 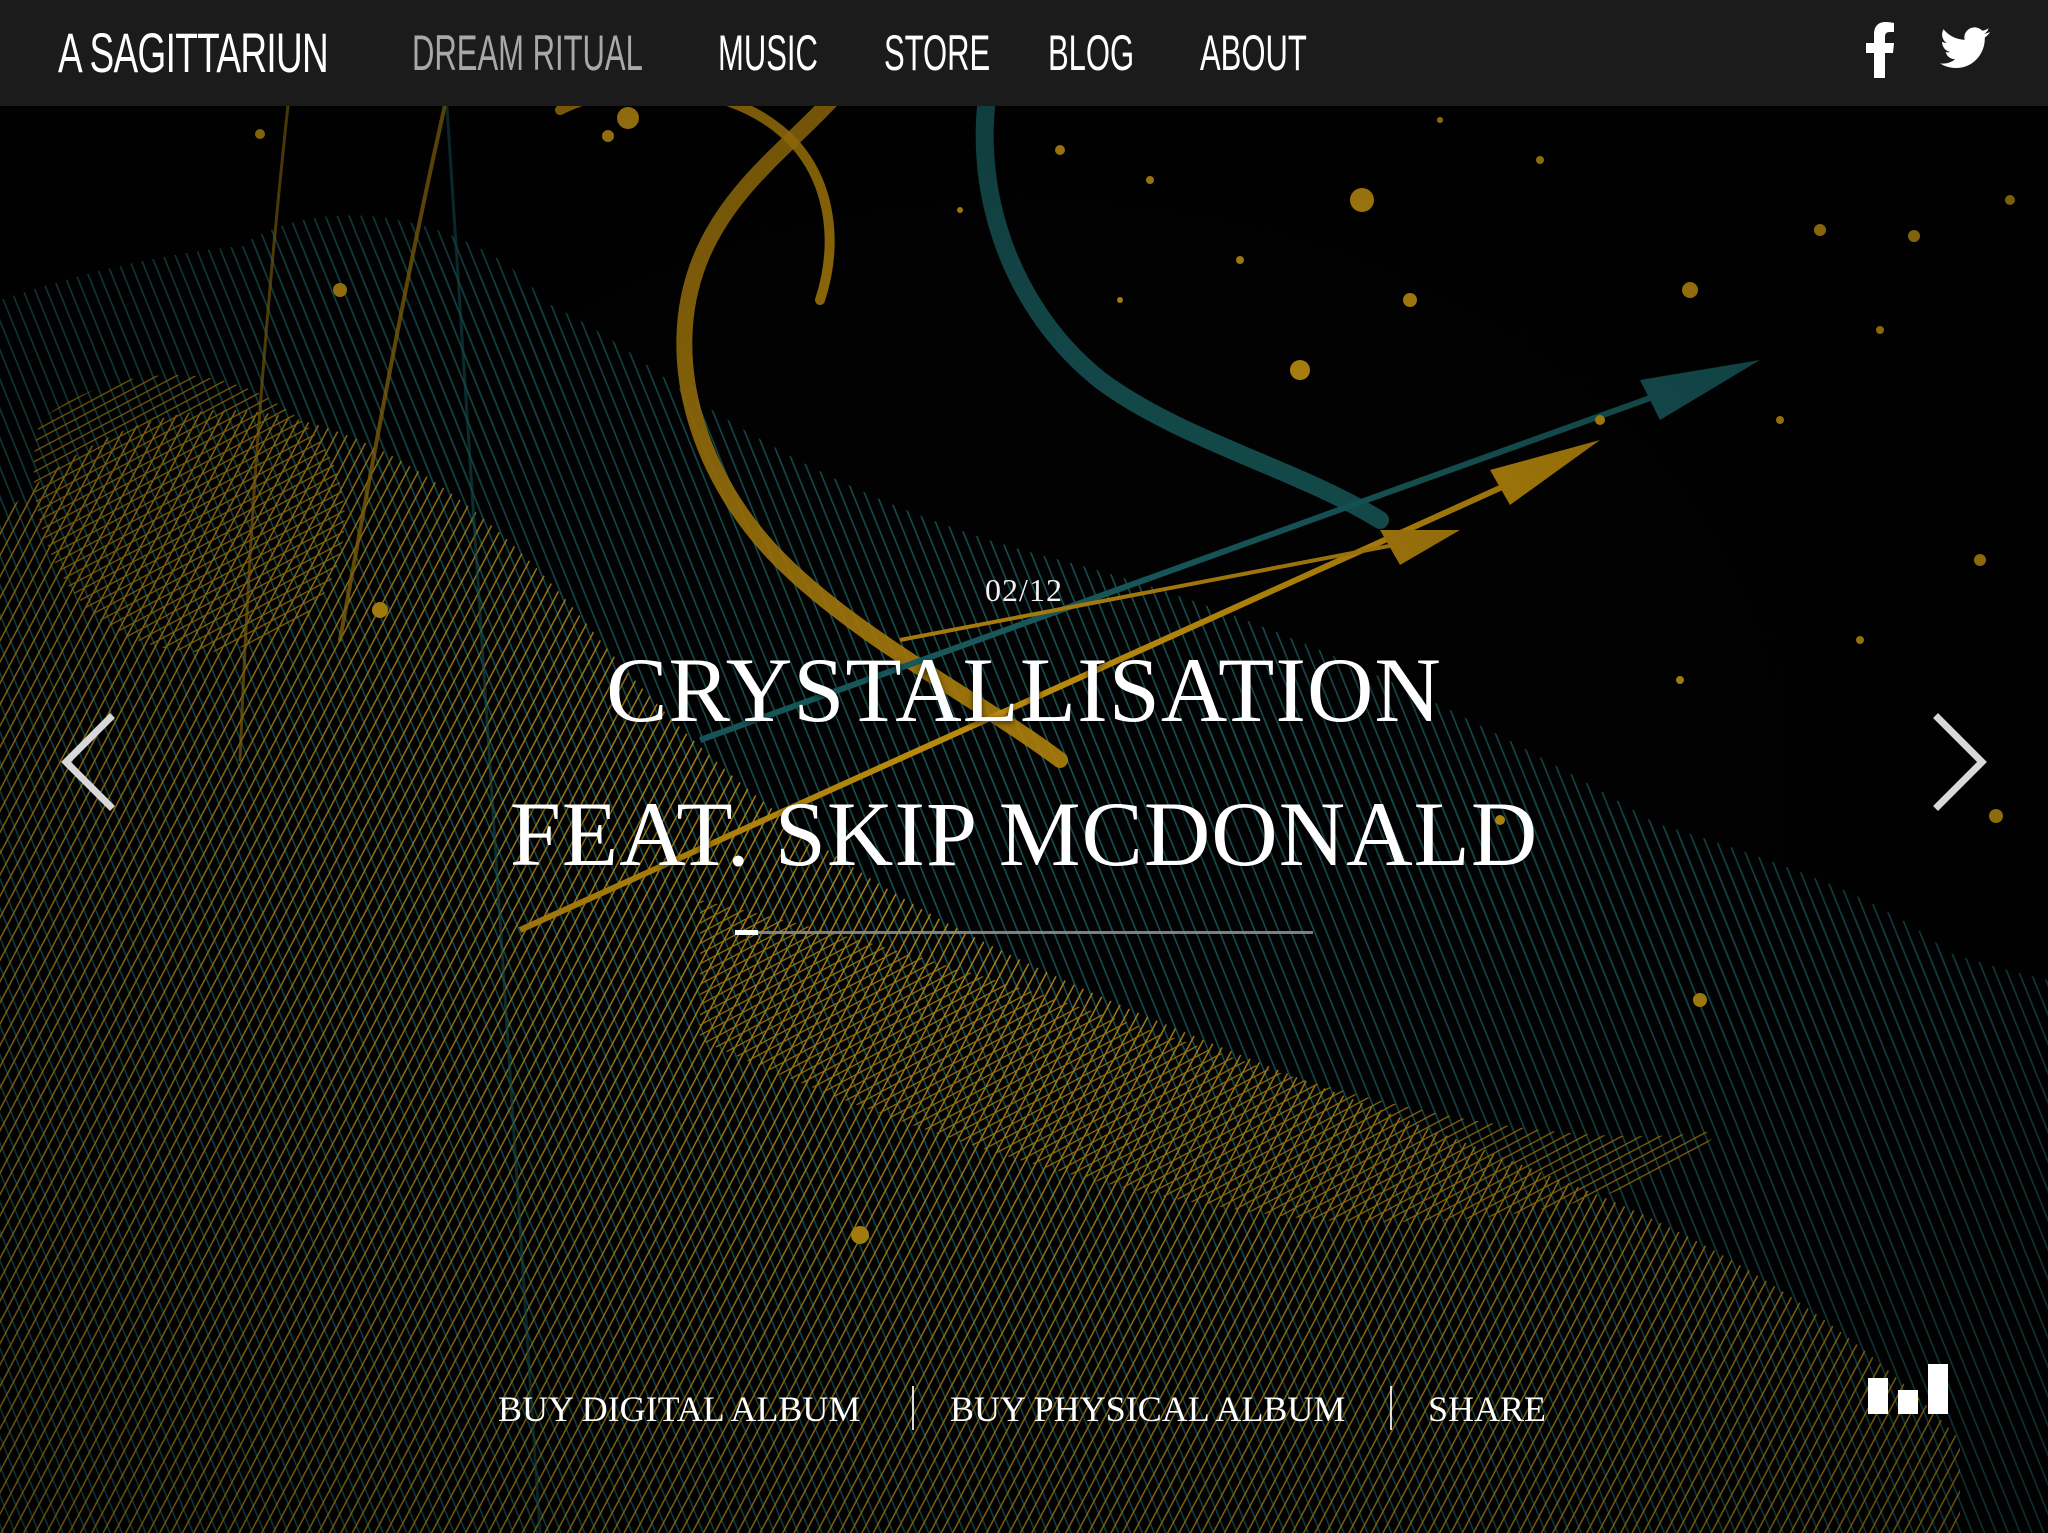 What do you see at coordinates (1960, 762) in the screenshot?
I see `chevron-right-icon` at bounding box center [1960, 762].